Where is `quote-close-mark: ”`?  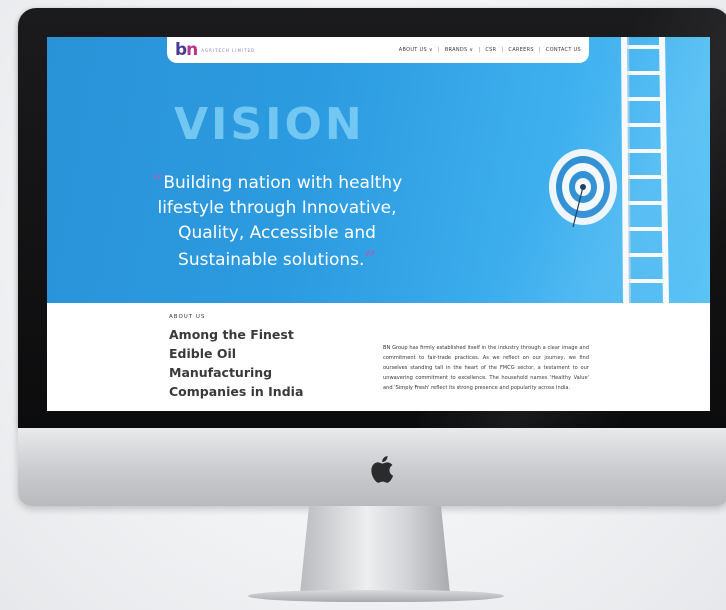 quote-close-mark: ” is located at coordinates (370, 258).